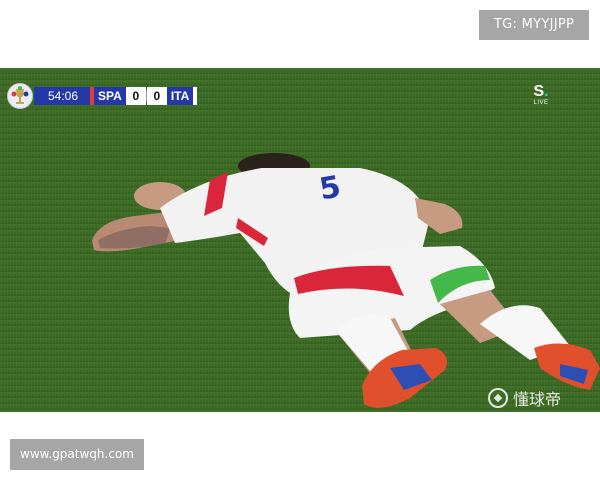 This screenshot has height=480, width=600. Describe the element at coordinates (20, 96) in the screenshot. I see `tournament-trophy-icon` at that location.